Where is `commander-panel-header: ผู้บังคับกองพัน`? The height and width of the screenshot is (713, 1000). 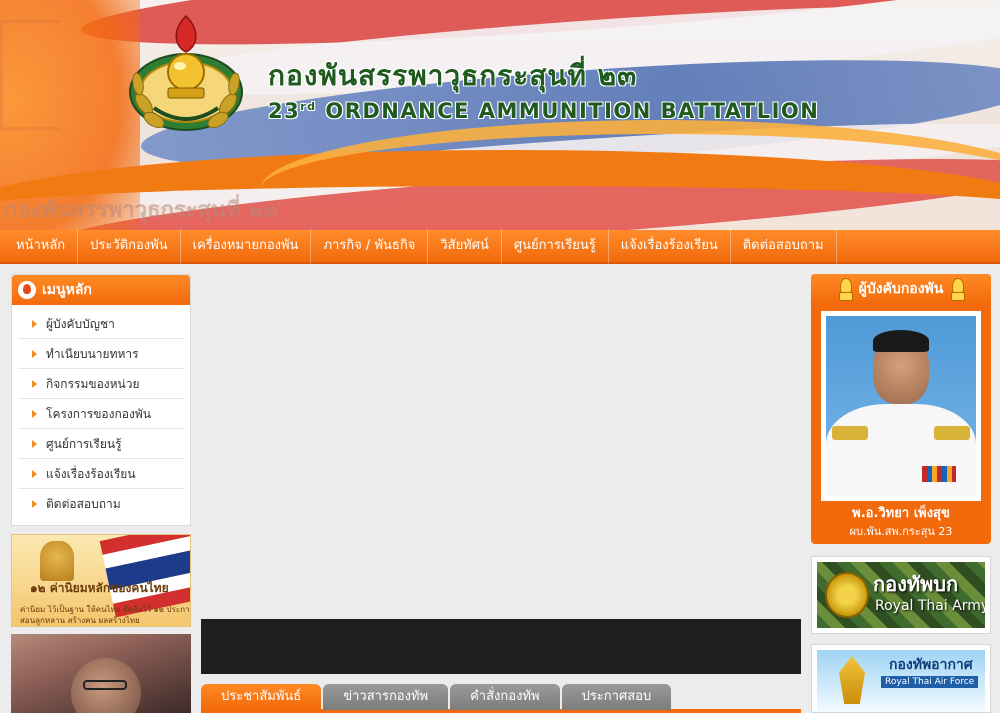 commander-panel-header: ผู้บังคับกองพัน is located at coordinates (901, 289).